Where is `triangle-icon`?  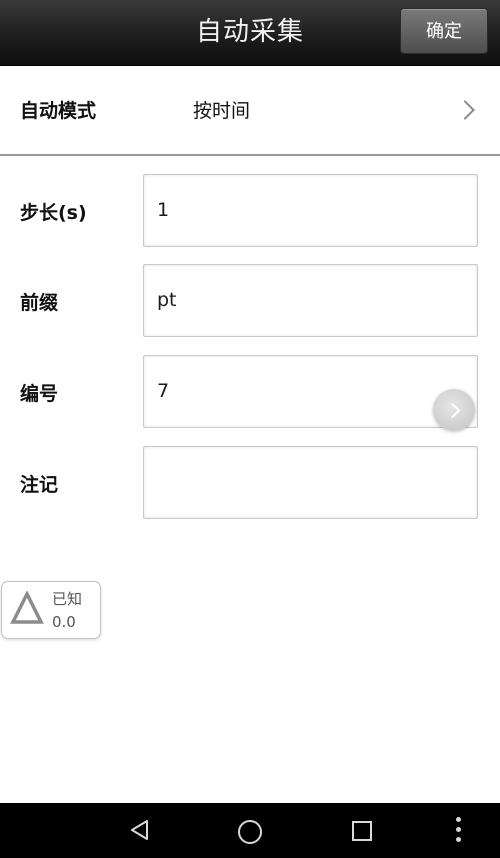 triangle-icon is located at coordinates (27, 607).